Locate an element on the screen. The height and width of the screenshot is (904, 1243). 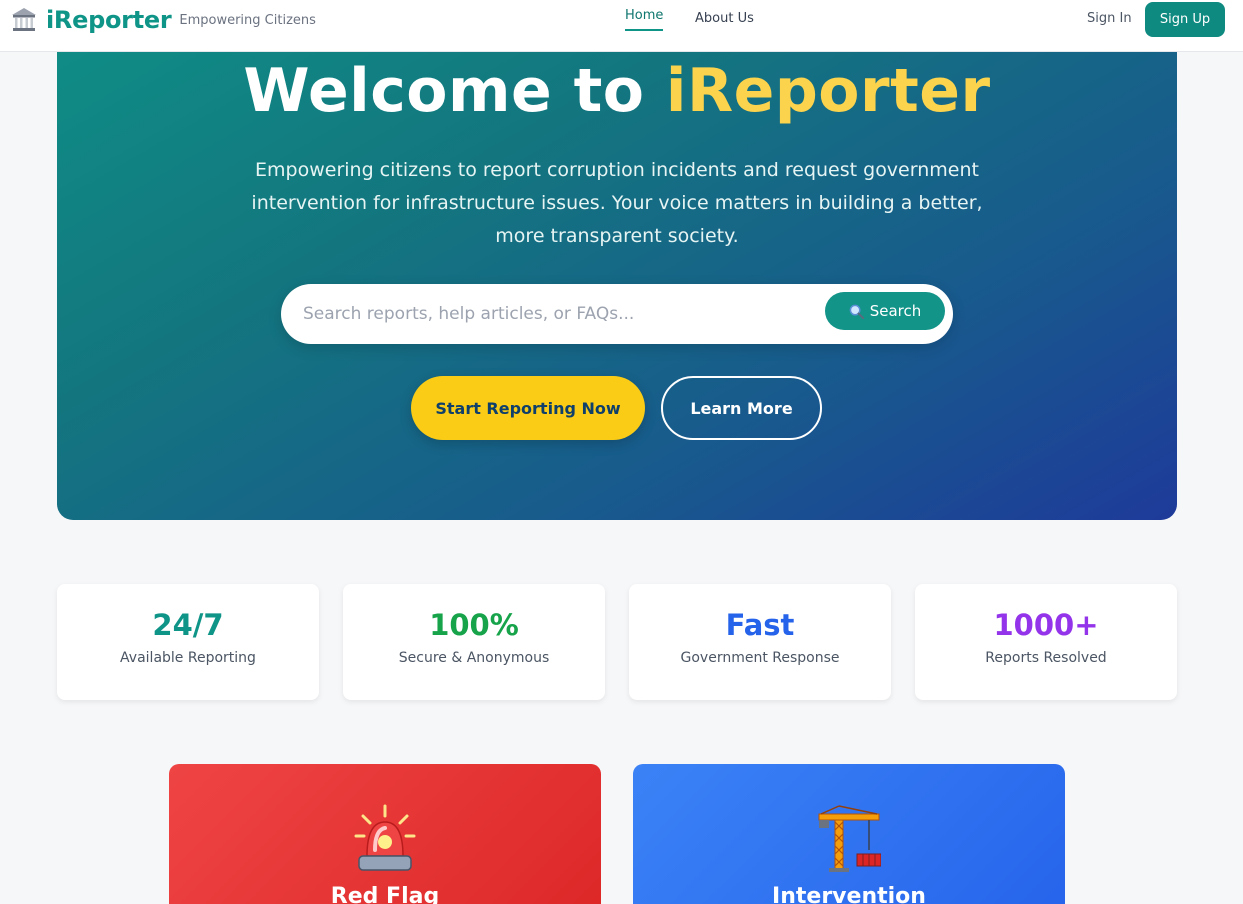
brand-logo: iReporter Empowering Citizens is located at coordinates (163, 20).